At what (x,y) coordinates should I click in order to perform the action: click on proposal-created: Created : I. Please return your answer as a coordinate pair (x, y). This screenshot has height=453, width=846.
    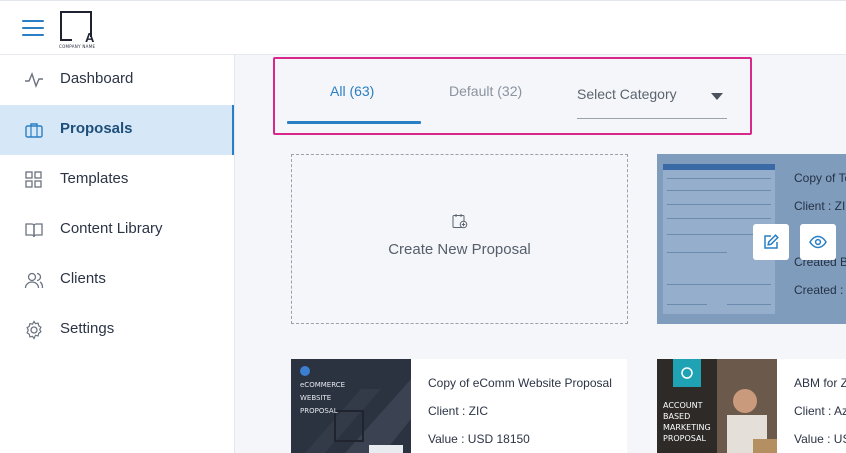
    Looking at the image, I should click on (820, 290).